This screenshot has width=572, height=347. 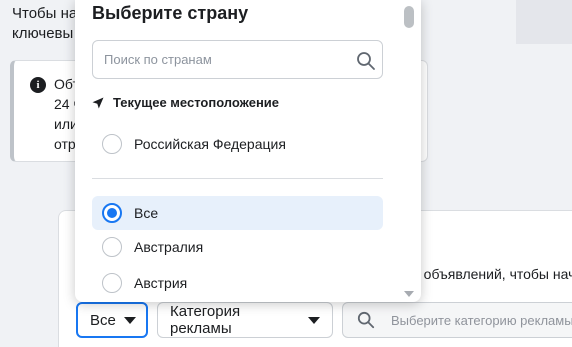 What do you see at coordinates (237, 213) in the screenshot?
I see `country-option-all: Все` at bounding box center [237, 213].